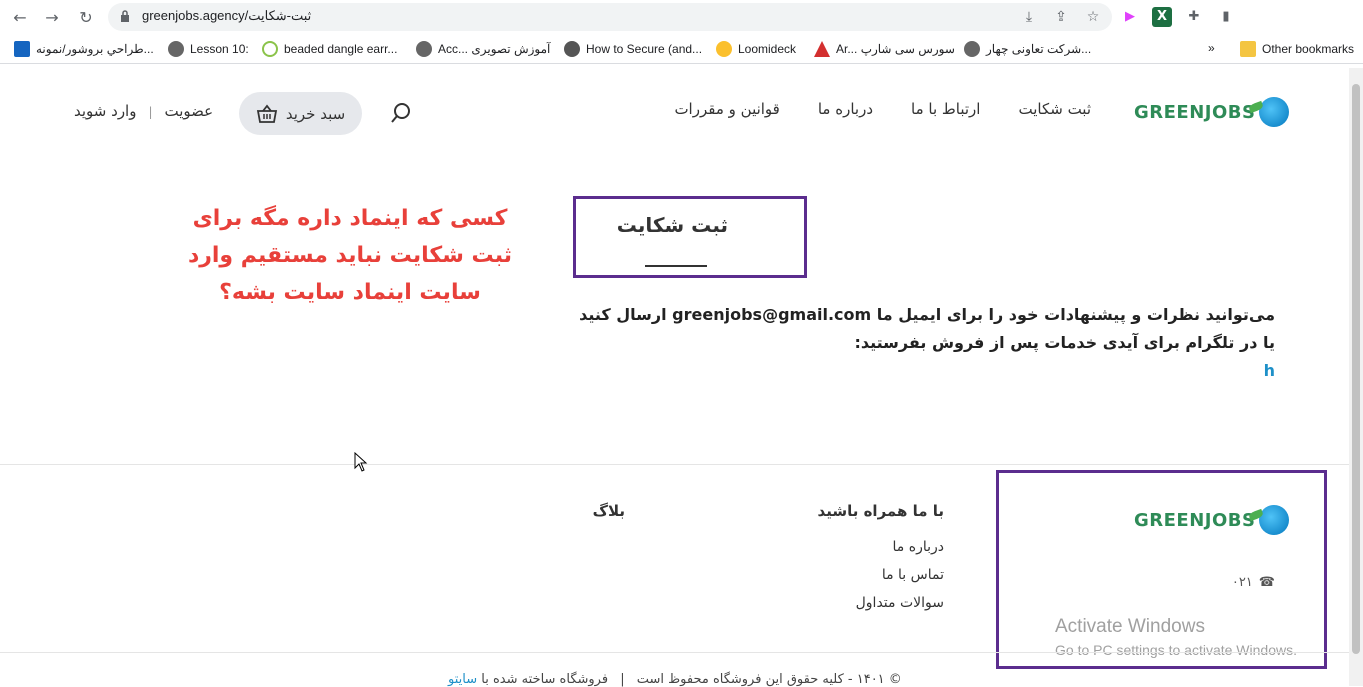  Describe the element at coordinates (143, 112) in the screenshot. I see `auth-links: عضویت | وارد شوید` at that location.